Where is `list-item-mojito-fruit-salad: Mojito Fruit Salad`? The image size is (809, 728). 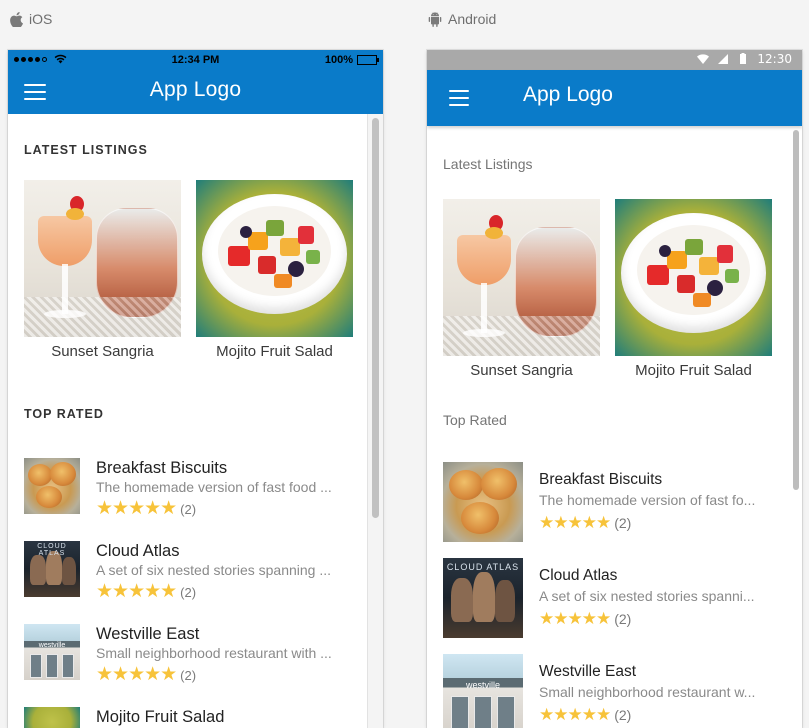
list-item-mojito-fruit-salad: Mojito Fruit Salad is located at coordinates (182, 717).